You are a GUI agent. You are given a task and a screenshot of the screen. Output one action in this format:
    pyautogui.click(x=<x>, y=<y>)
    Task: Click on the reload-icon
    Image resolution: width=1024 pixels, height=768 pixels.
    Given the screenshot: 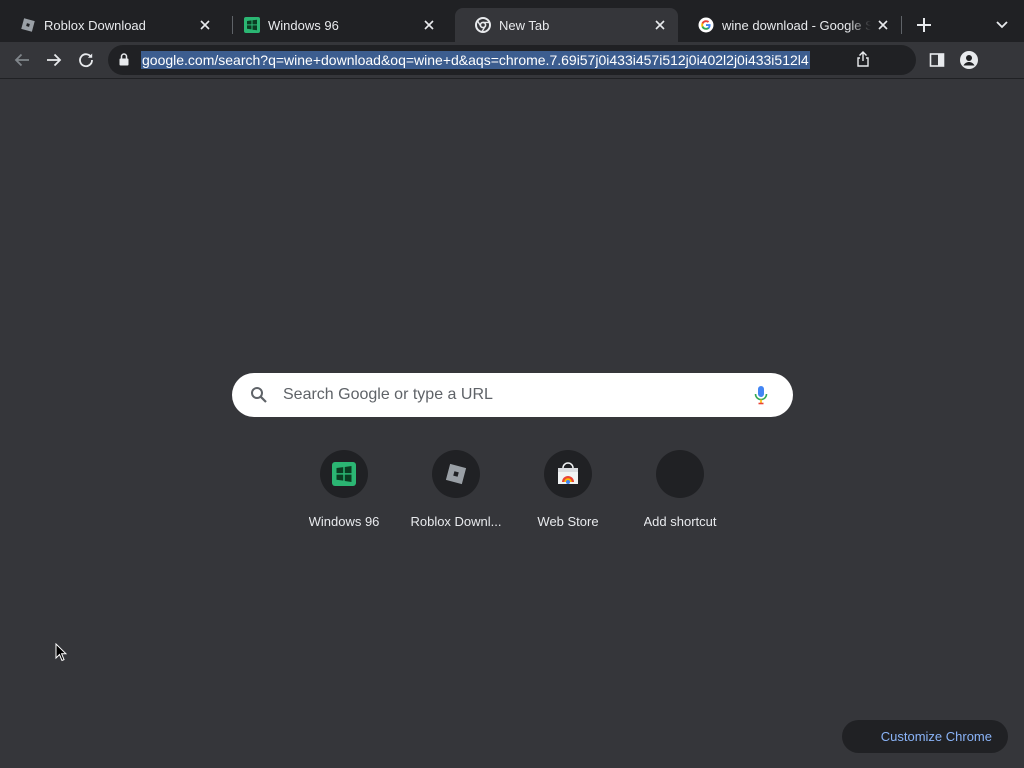 What is the action you would take?
    pyautogui.click(x=86, y=60)
    